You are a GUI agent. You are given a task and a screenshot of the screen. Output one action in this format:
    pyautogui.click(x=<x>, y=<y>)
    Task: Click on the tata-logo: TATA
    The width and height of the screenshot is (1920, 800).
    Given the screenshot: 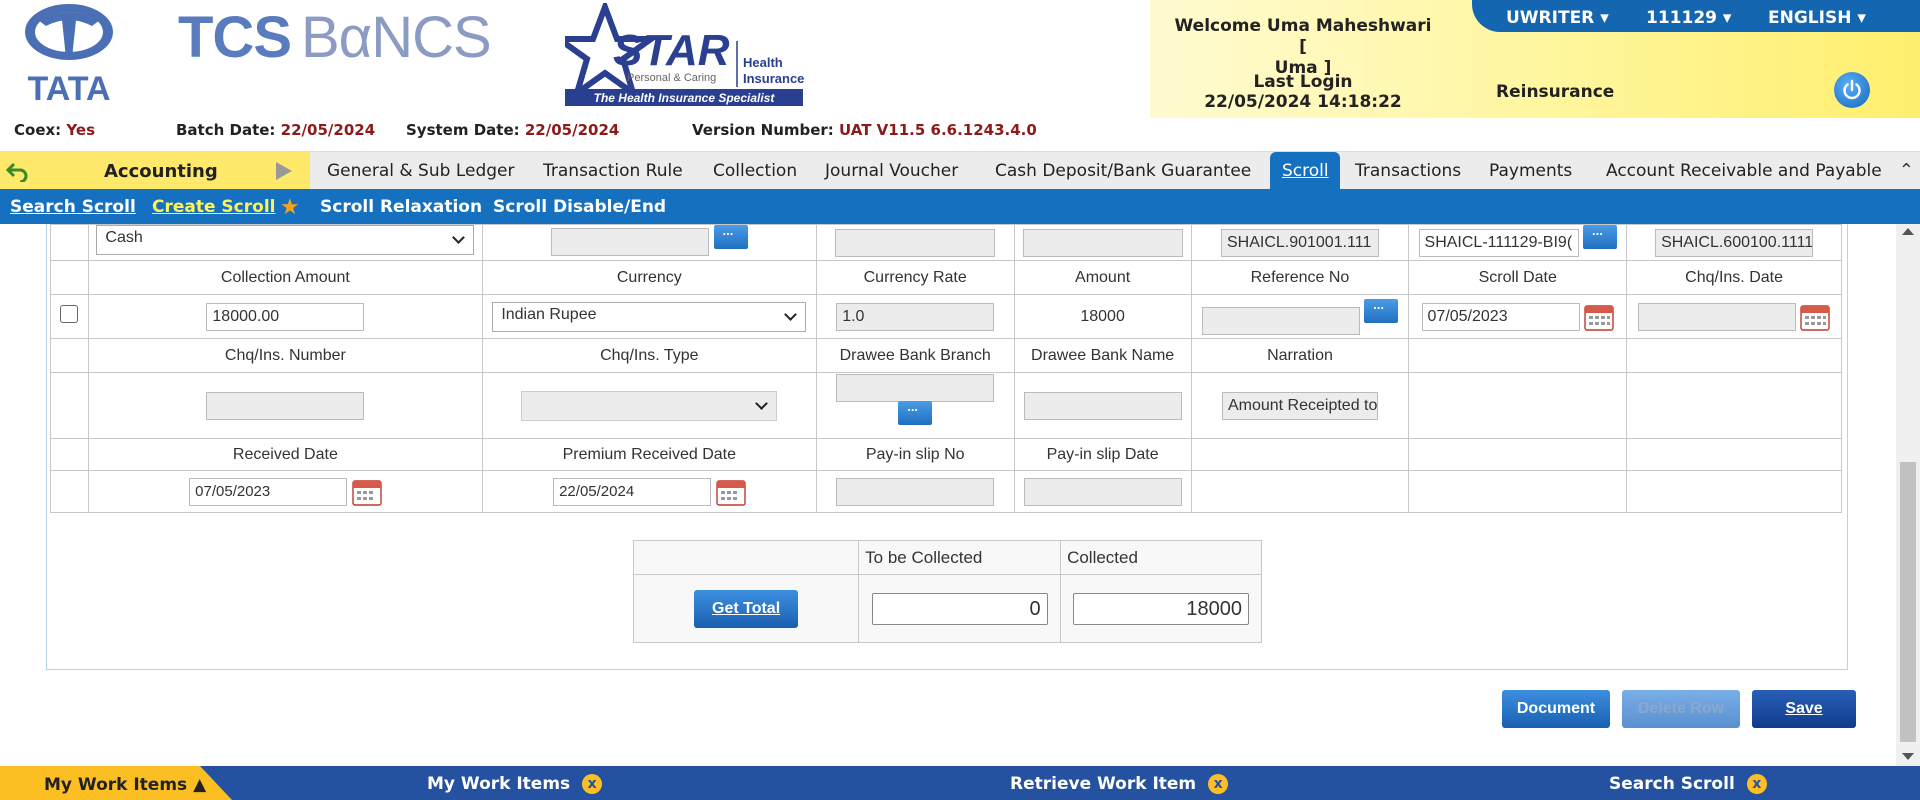 What is the action you would take?
    pyautogui.click(x=69, y=54)
    